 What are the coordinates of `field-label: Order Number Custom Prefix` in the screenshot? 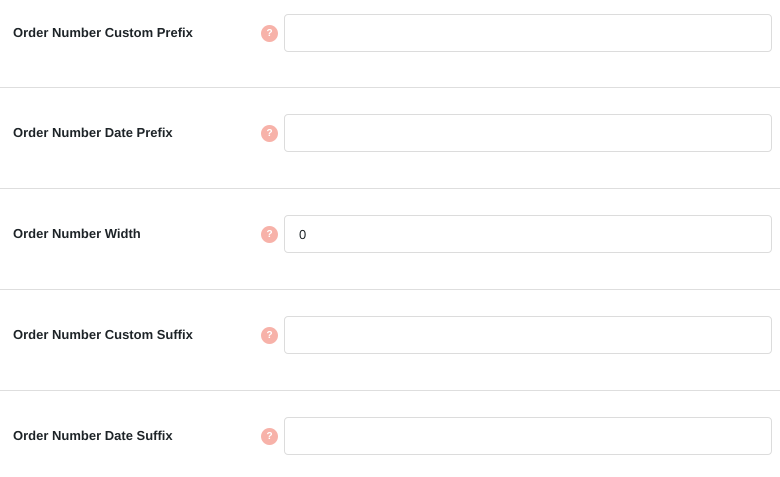 It's located at (103, 33).